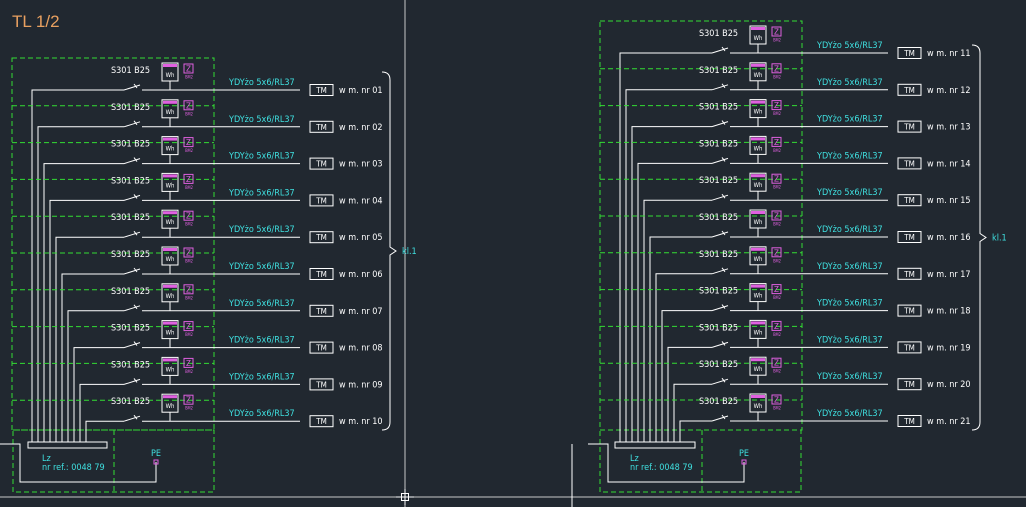  What do you see at coordinates (949, 238) in the screenshot?
I see `destination-label: w m. nr 16` at bounding box center [949, 238].